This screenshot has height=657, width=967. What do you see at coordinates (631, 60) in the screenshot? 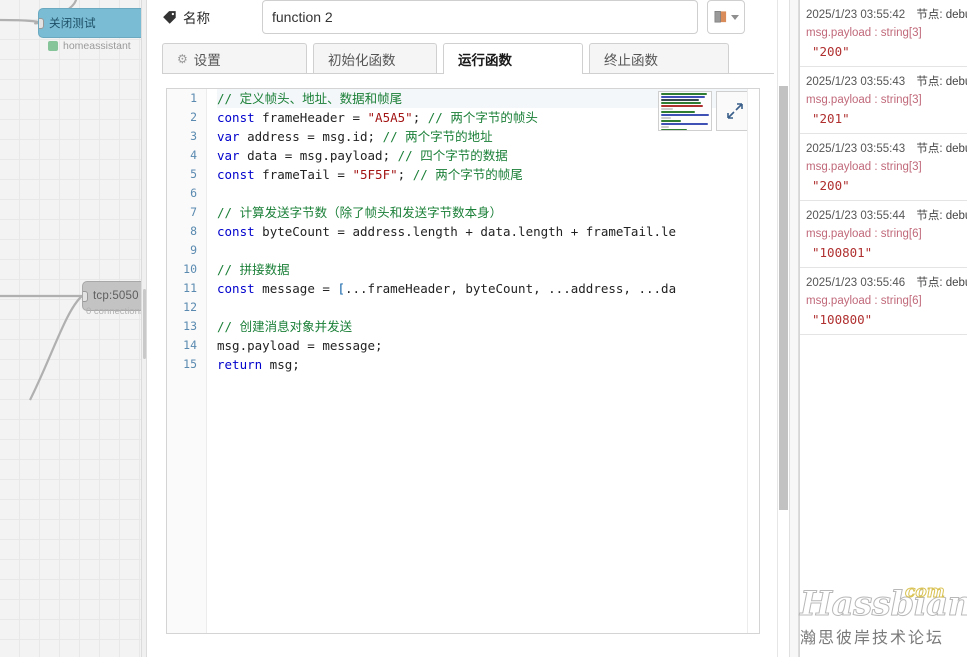
I see `tab-label: 终止函数` at bounding box center [631, 60].